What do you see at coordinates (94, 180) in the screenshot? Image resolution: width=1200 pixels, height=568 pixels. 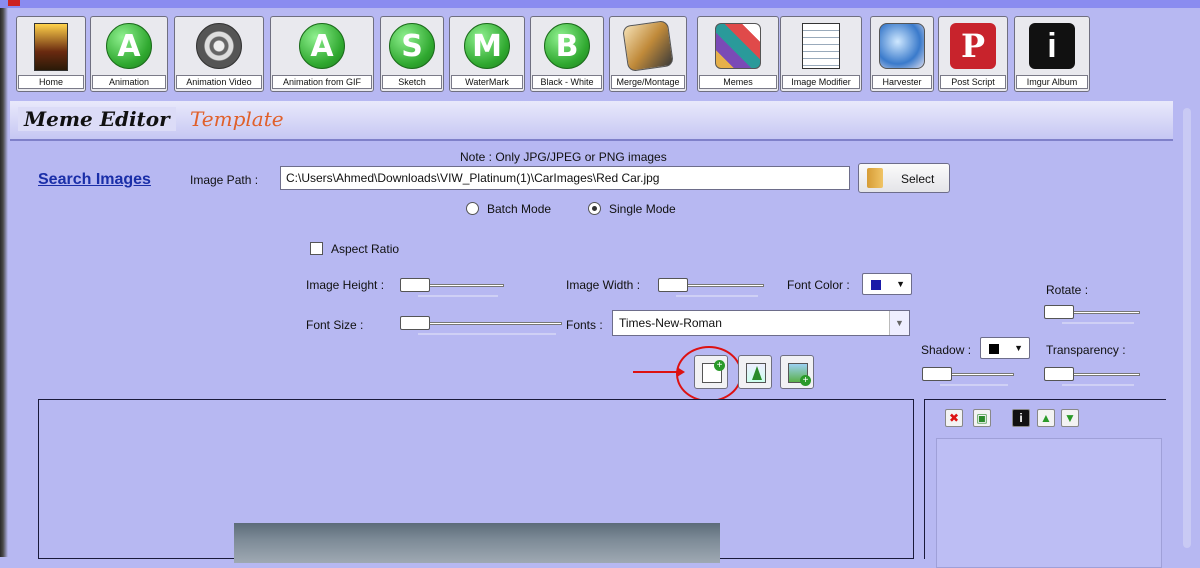 I see `search-images-link: Search Images` at bounding box center [94, 180].